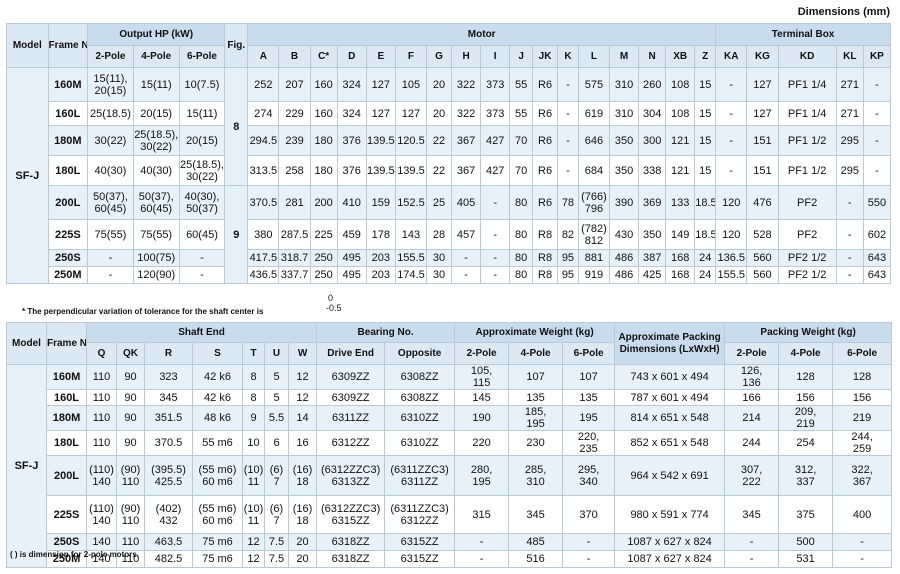 The width and height of the screenshot is (900, 574). What do you see at coordinates (589, 514) in the screenshot?
I see `data-cell: 370` at bounding box center [589, 514].